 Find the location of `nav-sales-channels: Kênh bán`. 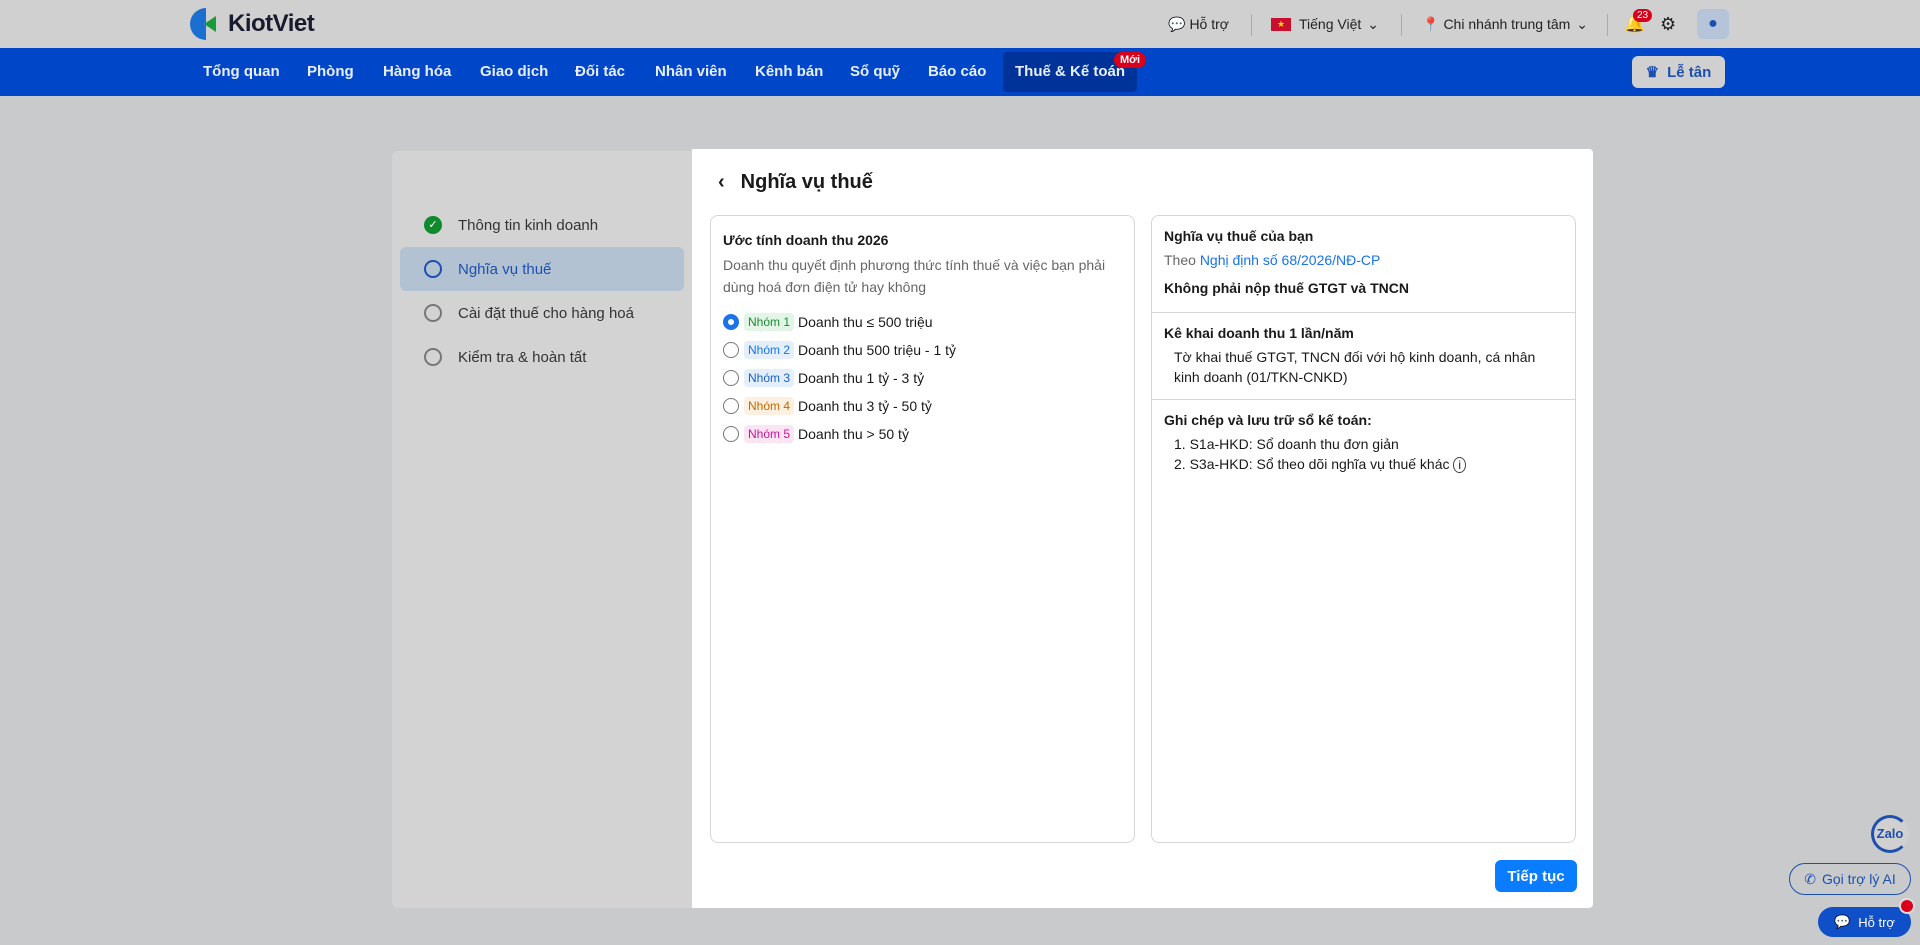

nav-sales-channels: Kênh bán is located at coordinates (789, 72).